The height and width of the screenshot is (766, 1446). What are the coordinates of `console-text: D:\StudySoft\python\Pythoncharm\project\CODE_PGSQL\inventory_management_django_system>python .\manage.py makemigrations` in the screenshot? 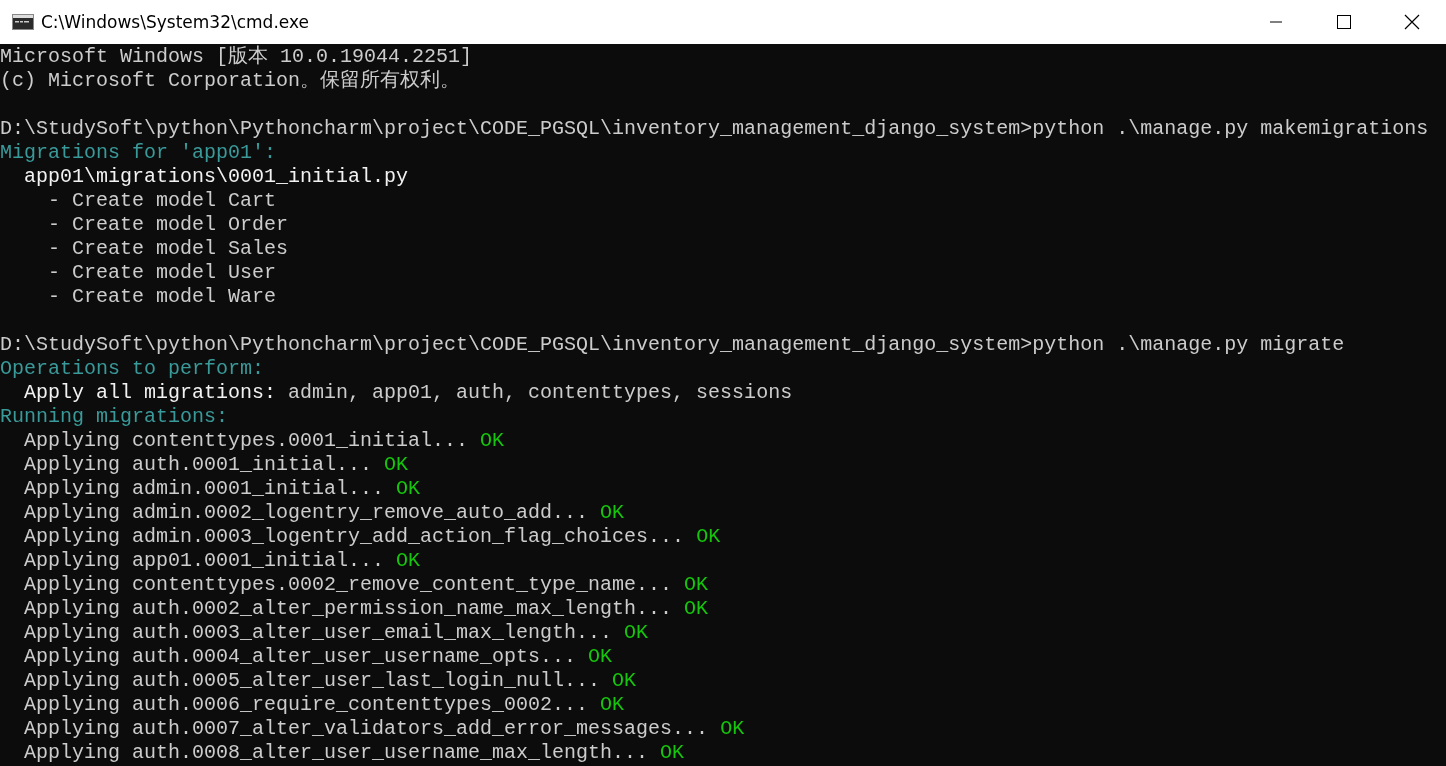 It's located at (714, 128).